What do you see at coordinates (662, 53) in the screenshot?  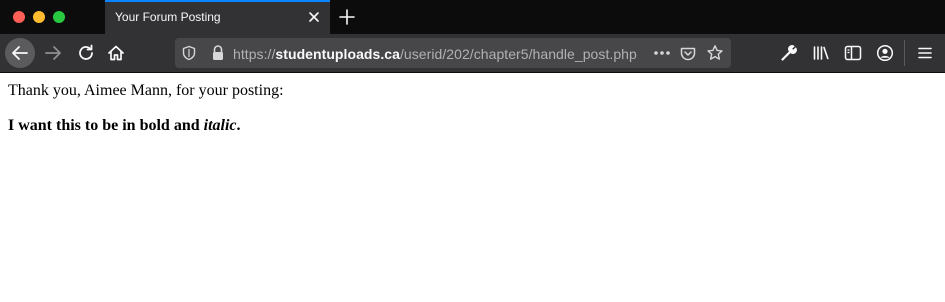 I see `more-horizontal-icon` at bounding box center [662, 53].